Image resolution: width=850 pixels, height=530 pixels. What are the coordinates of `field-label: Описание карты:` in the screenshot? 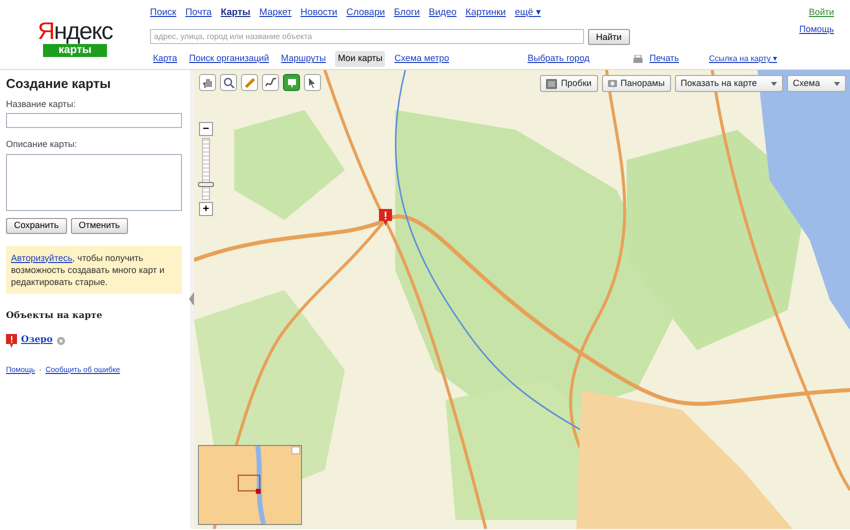 It's located at (42, 145).